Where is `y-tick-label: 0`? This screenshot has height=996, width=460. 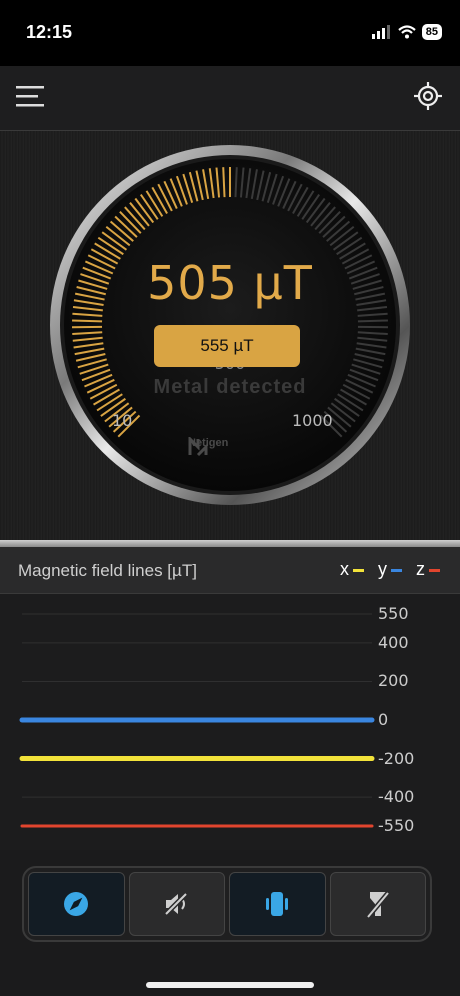
y-tick-label: 0 is located at coordinates (383, 719).